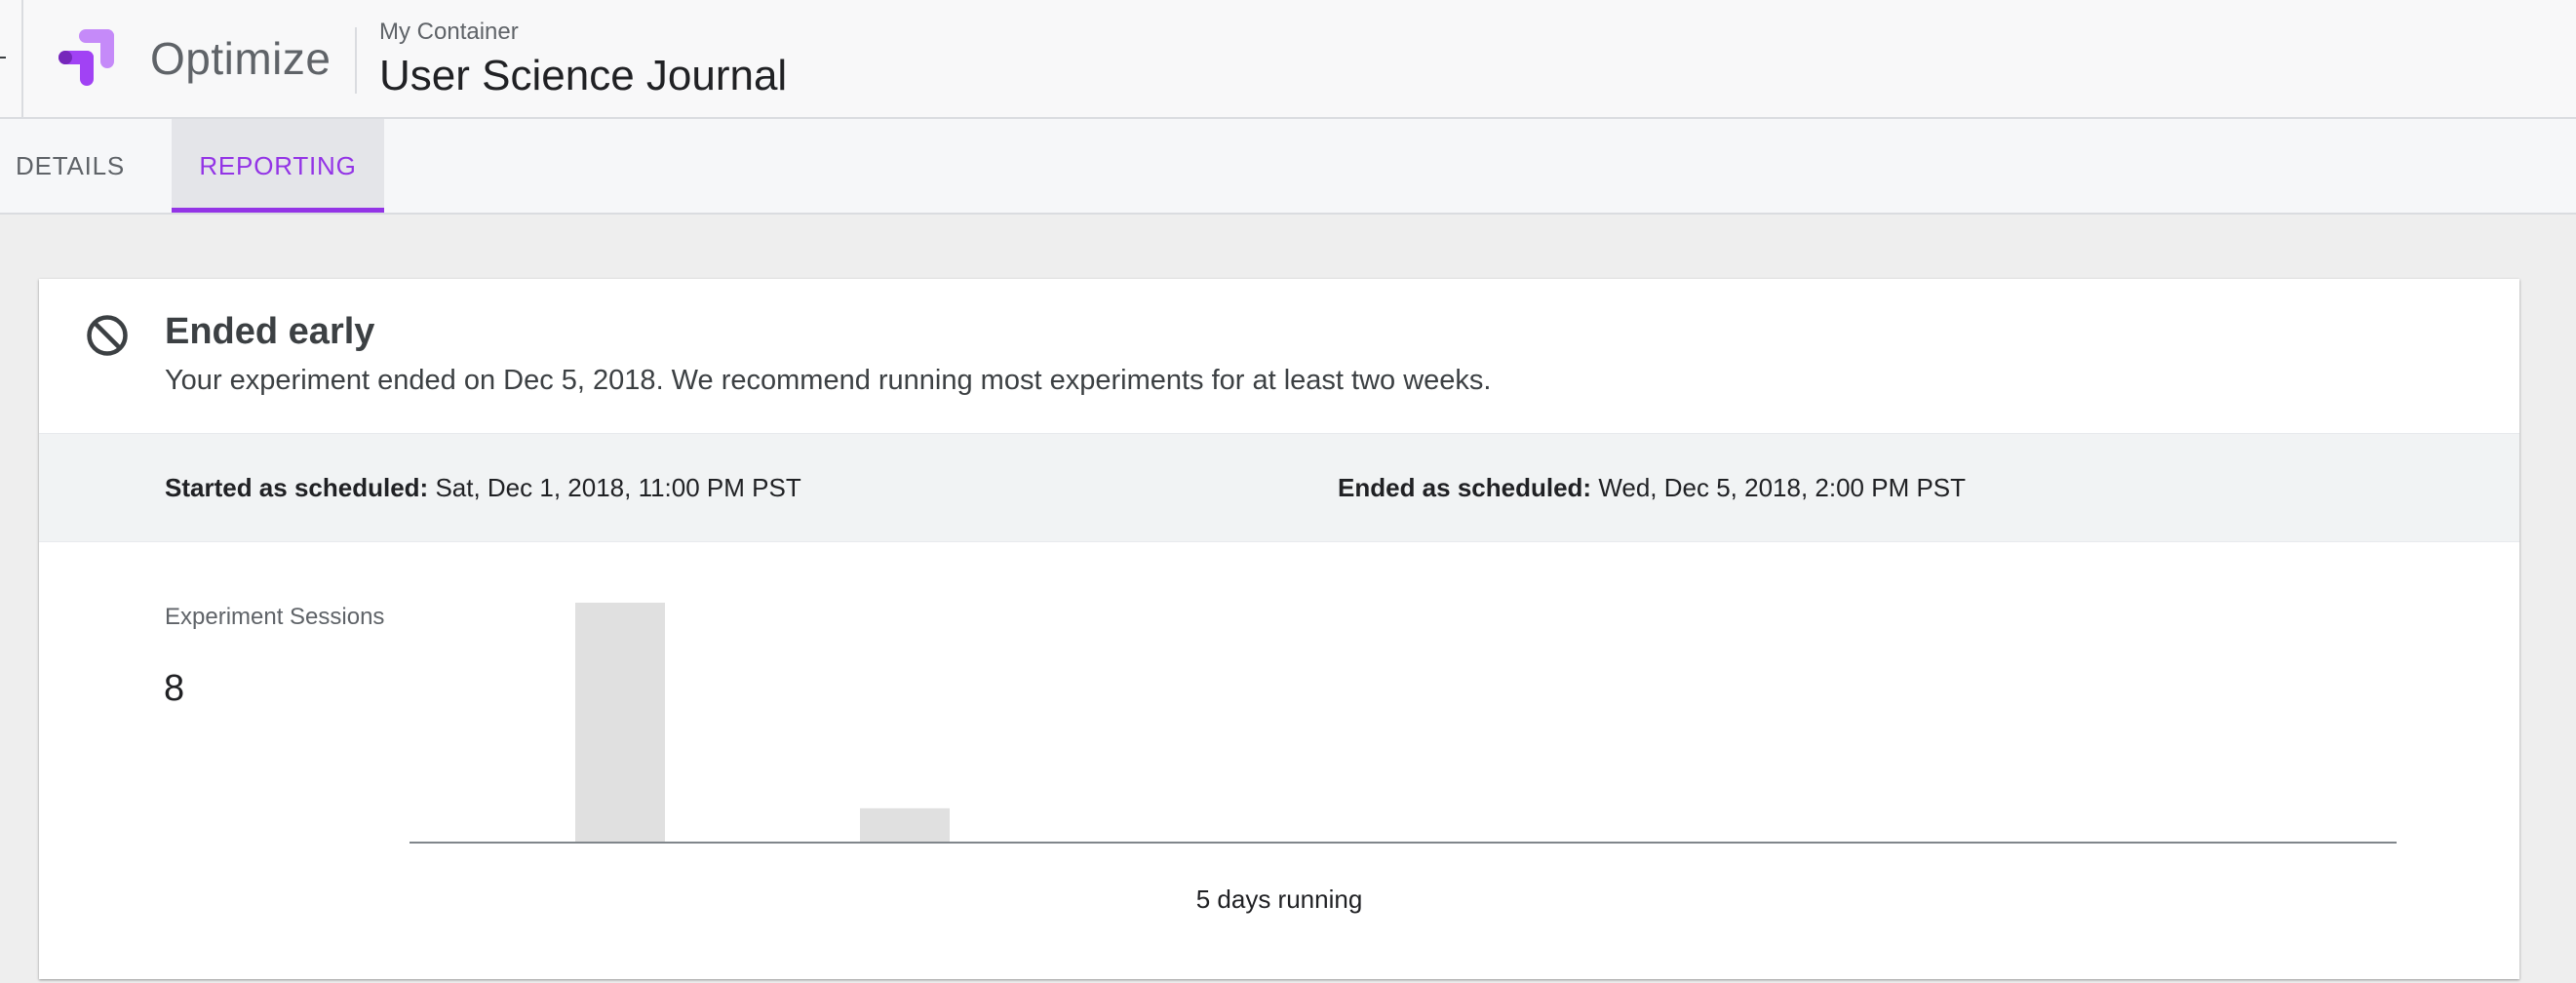 This screenshot has width=2576, height=983. What do you see at coordinates (1782, 487) in the screenshot?
I see `end-schedule-value: Wed, Dec 5, 2018, 2:00 PM PST` at bounding box center [1782, 487].